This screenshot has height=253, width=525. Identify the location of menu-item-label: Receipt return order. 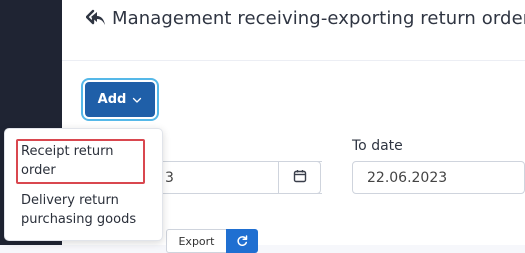
(67, 161).